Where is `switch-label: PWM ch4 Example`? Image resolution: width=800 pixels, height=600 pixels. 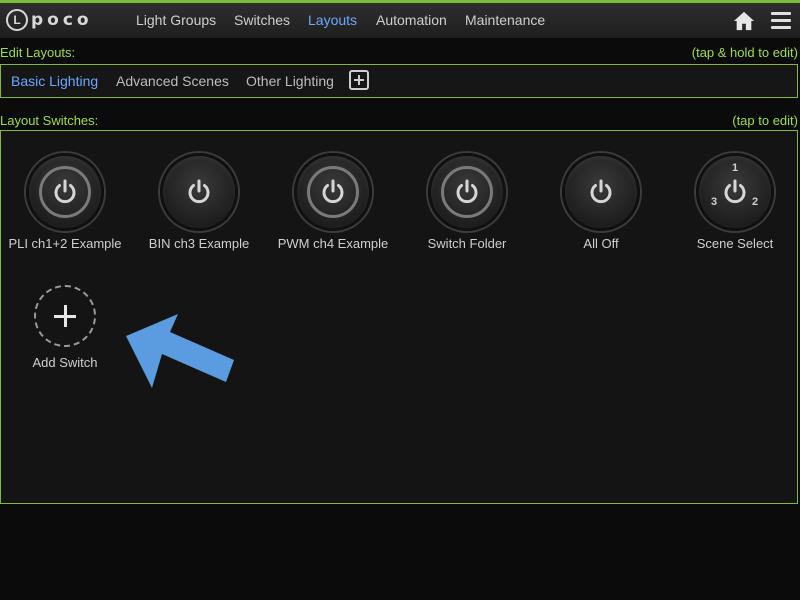 switch-label: PWM ch4 Example is located at coordinates (333, 243).